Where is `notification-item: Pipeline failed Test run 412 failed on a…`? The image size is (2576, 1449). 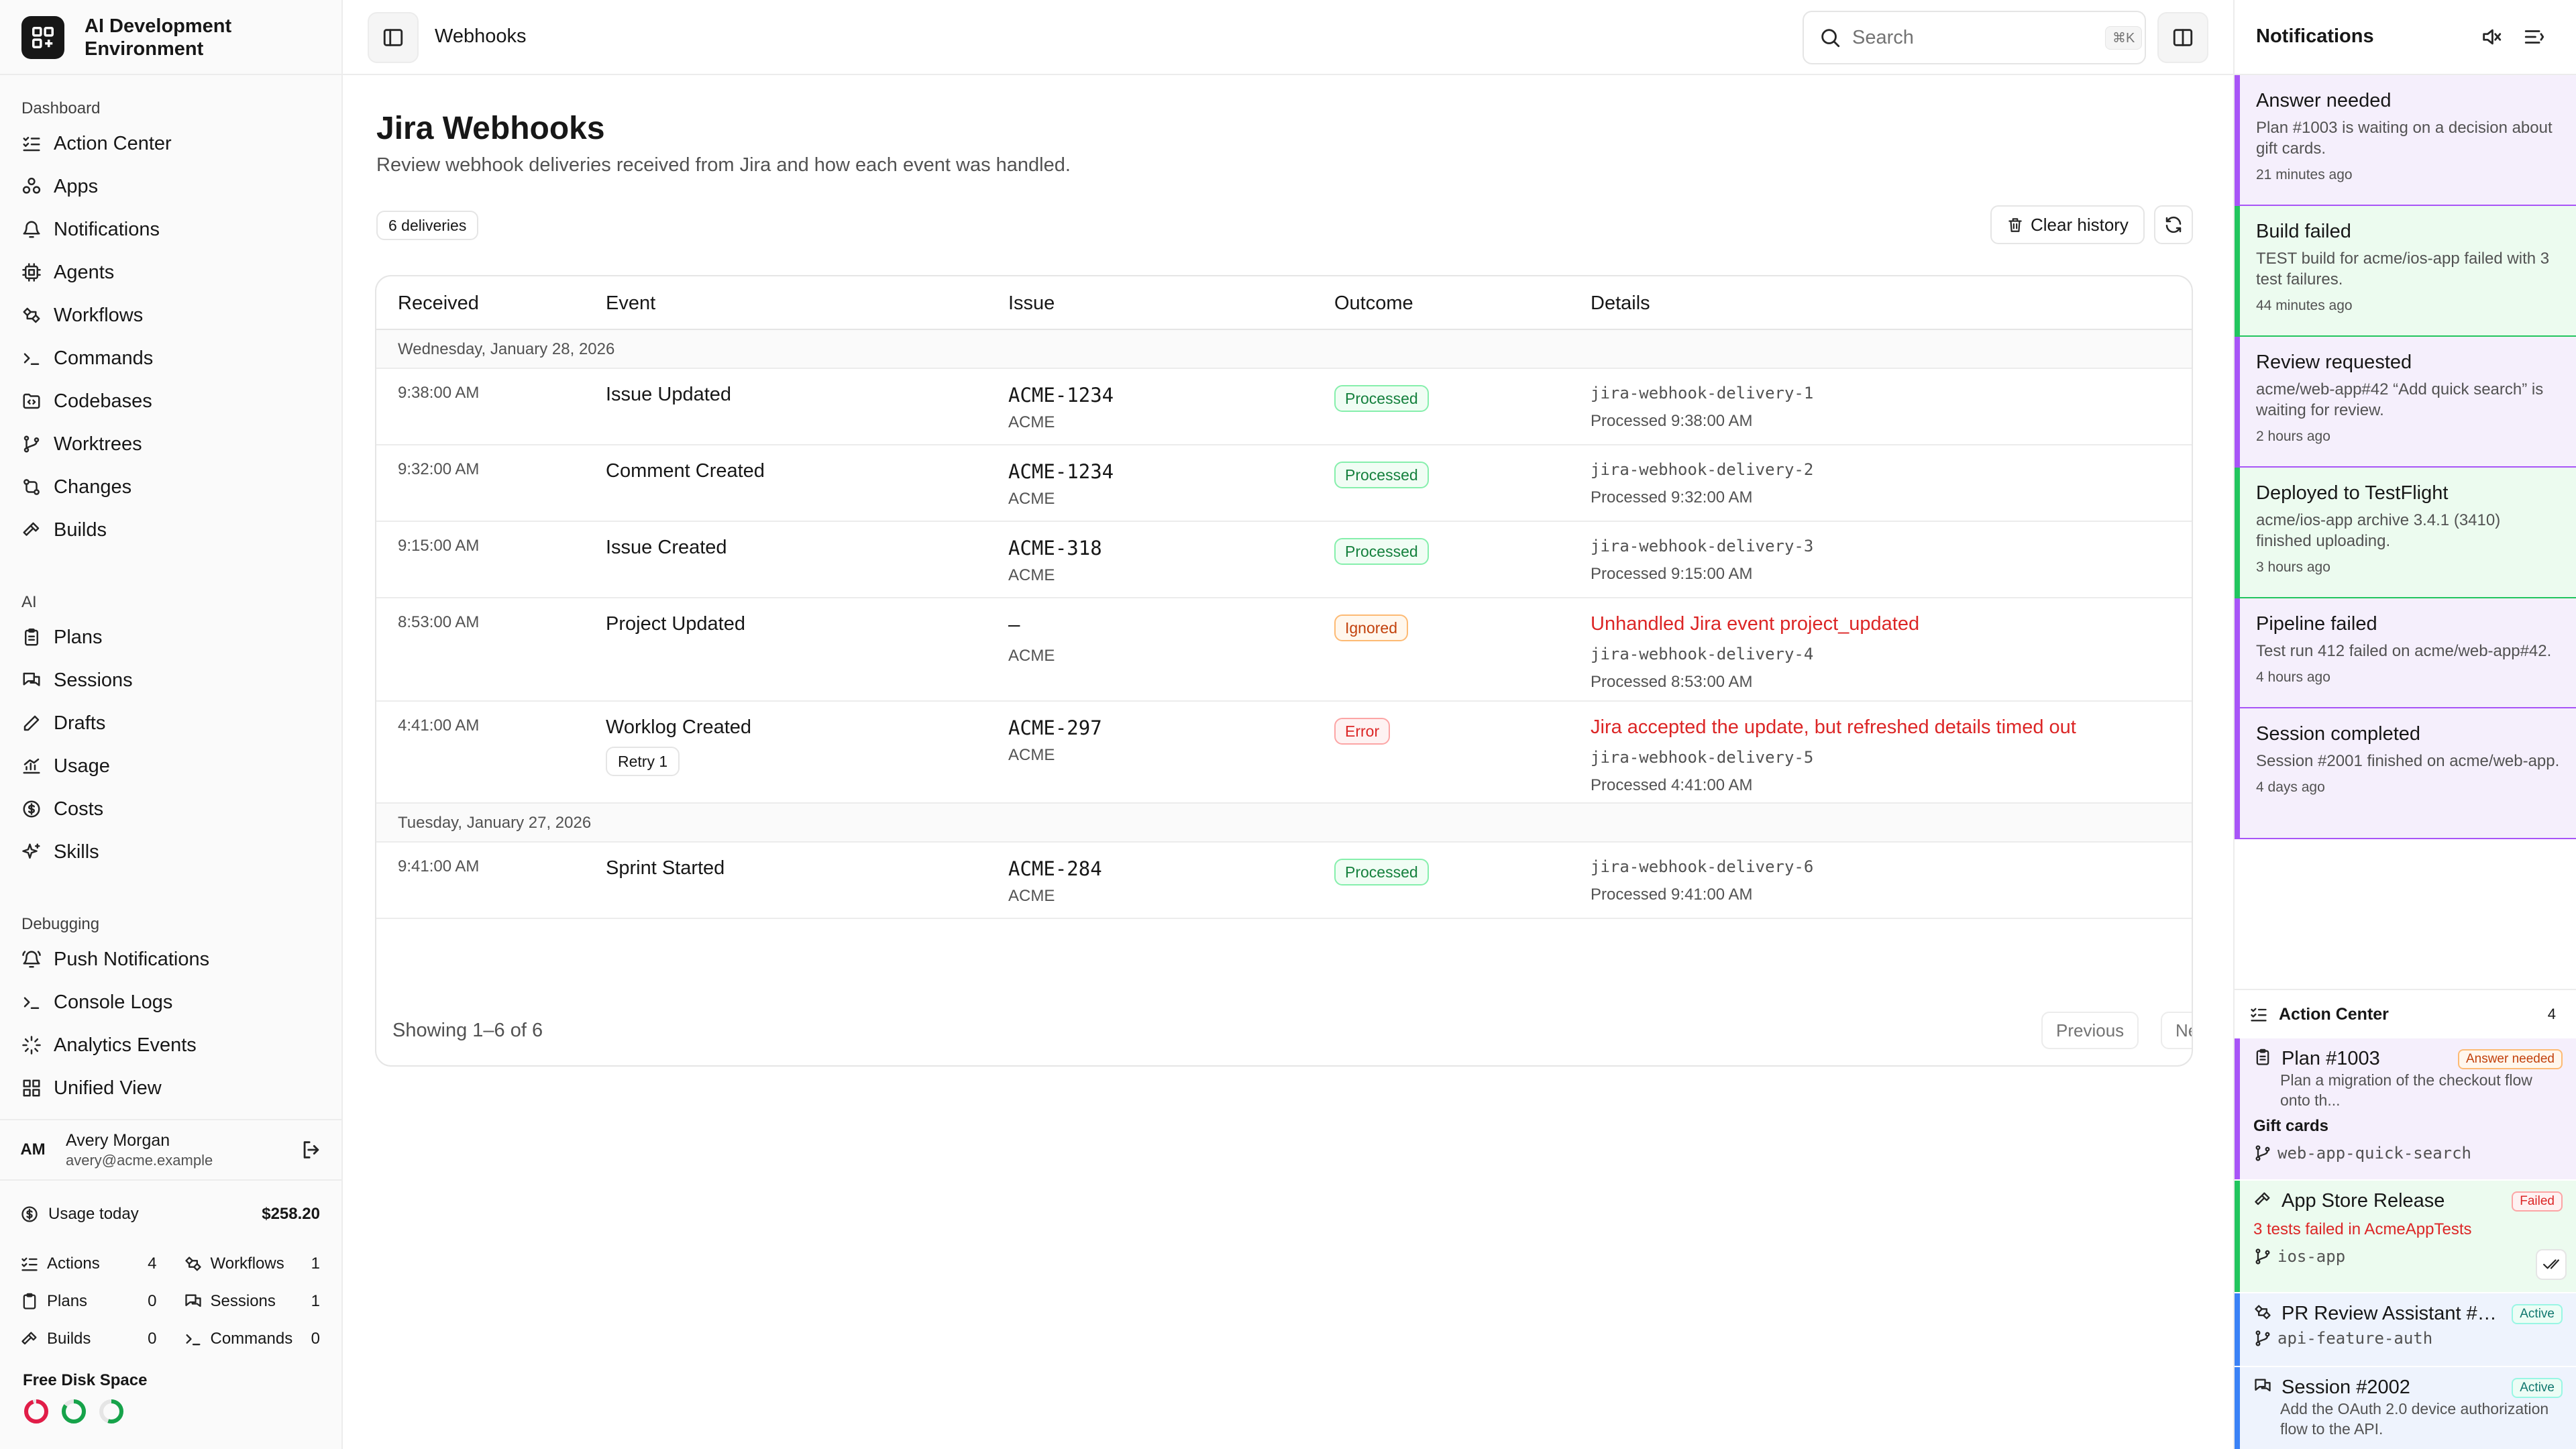
notification-item: Pipeline failed Test run 412 failed on a… is located at coordinates (2405, 653).